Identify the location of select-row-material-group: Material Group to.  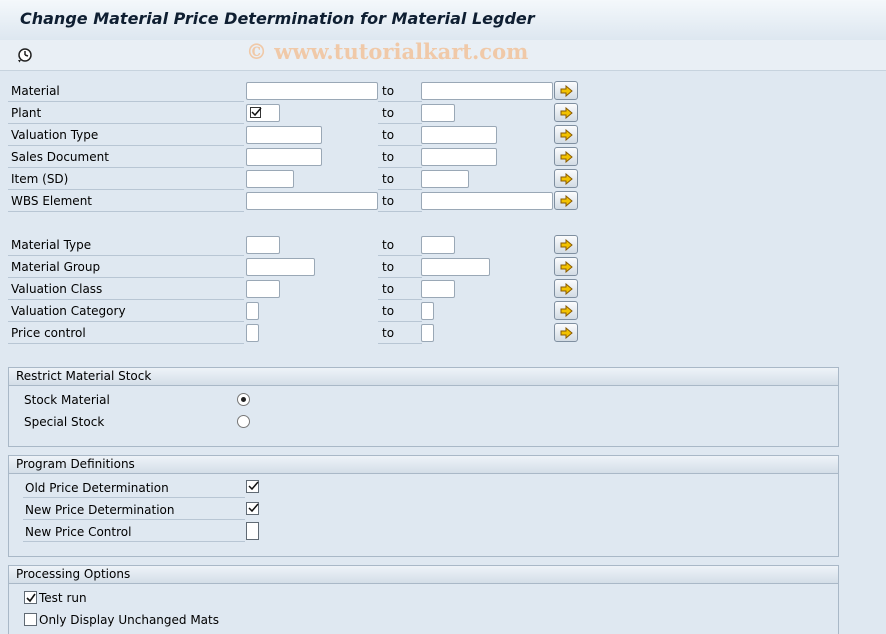
(294, 267).